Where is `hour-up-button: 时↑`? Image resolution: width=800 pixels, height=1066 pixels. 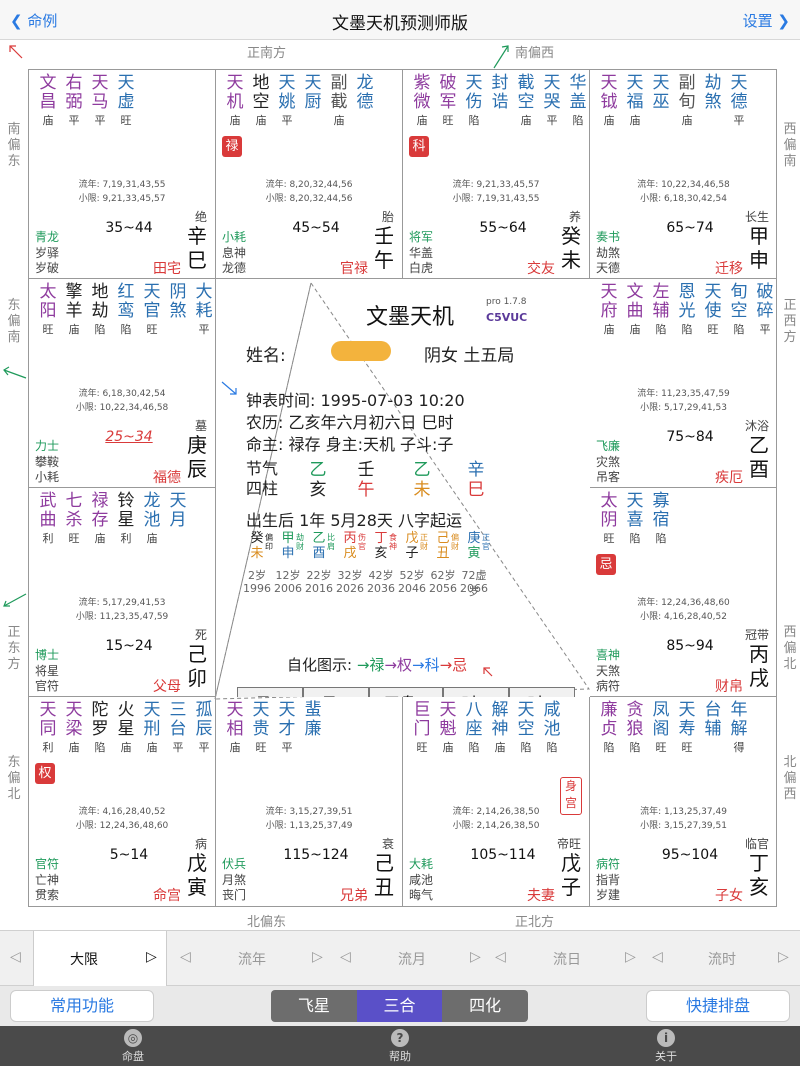
hour-up-button: 时↑ is located at coordinates (476, 692).